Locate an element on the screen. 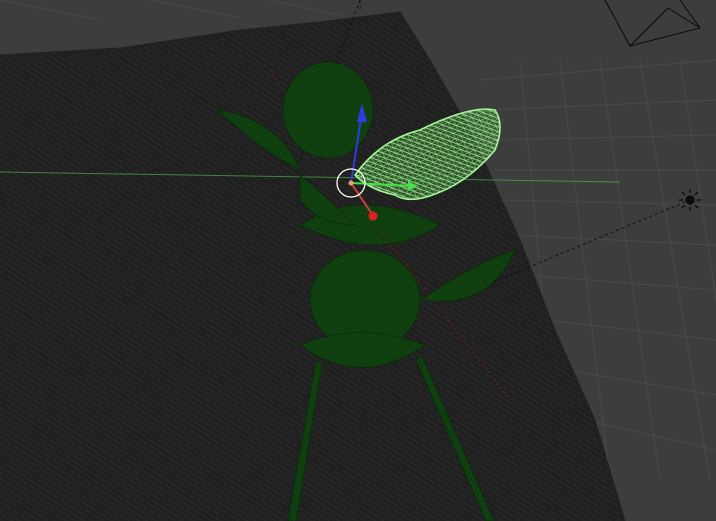 The width and height of the screenshot is (716, 521). pivot-point-icon is located at coordinates (351, 183).